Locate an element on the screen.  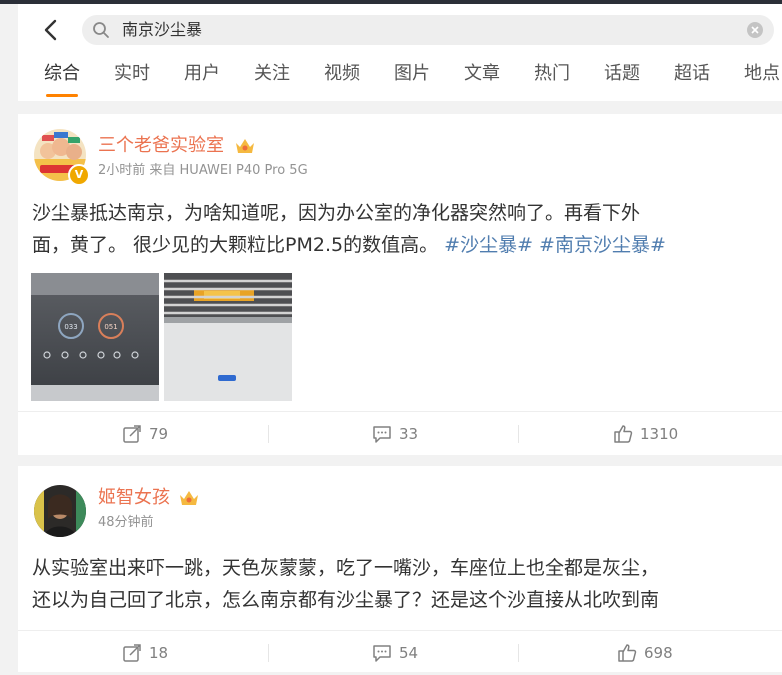
tab-yonghu: 用户 is located at coordinates (202, 74).